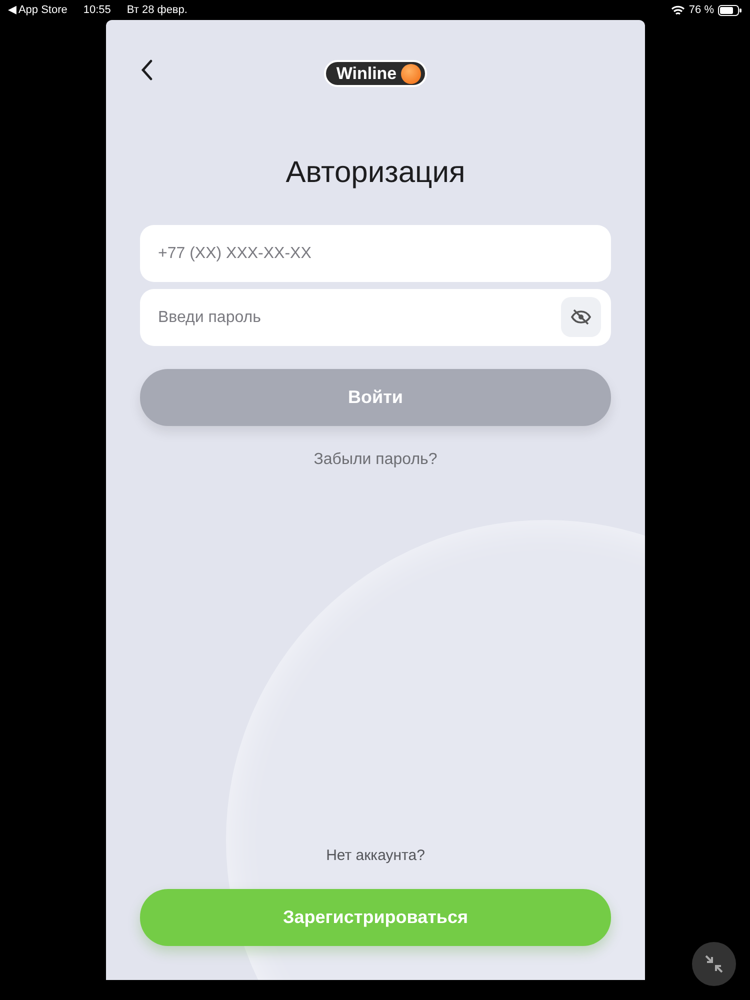 This screenshot has width=750, height=1000. Describe the element at coordinates (376, 459) in the screenshot. I see `forgot-password-link: Забыли пароль?` at that location.